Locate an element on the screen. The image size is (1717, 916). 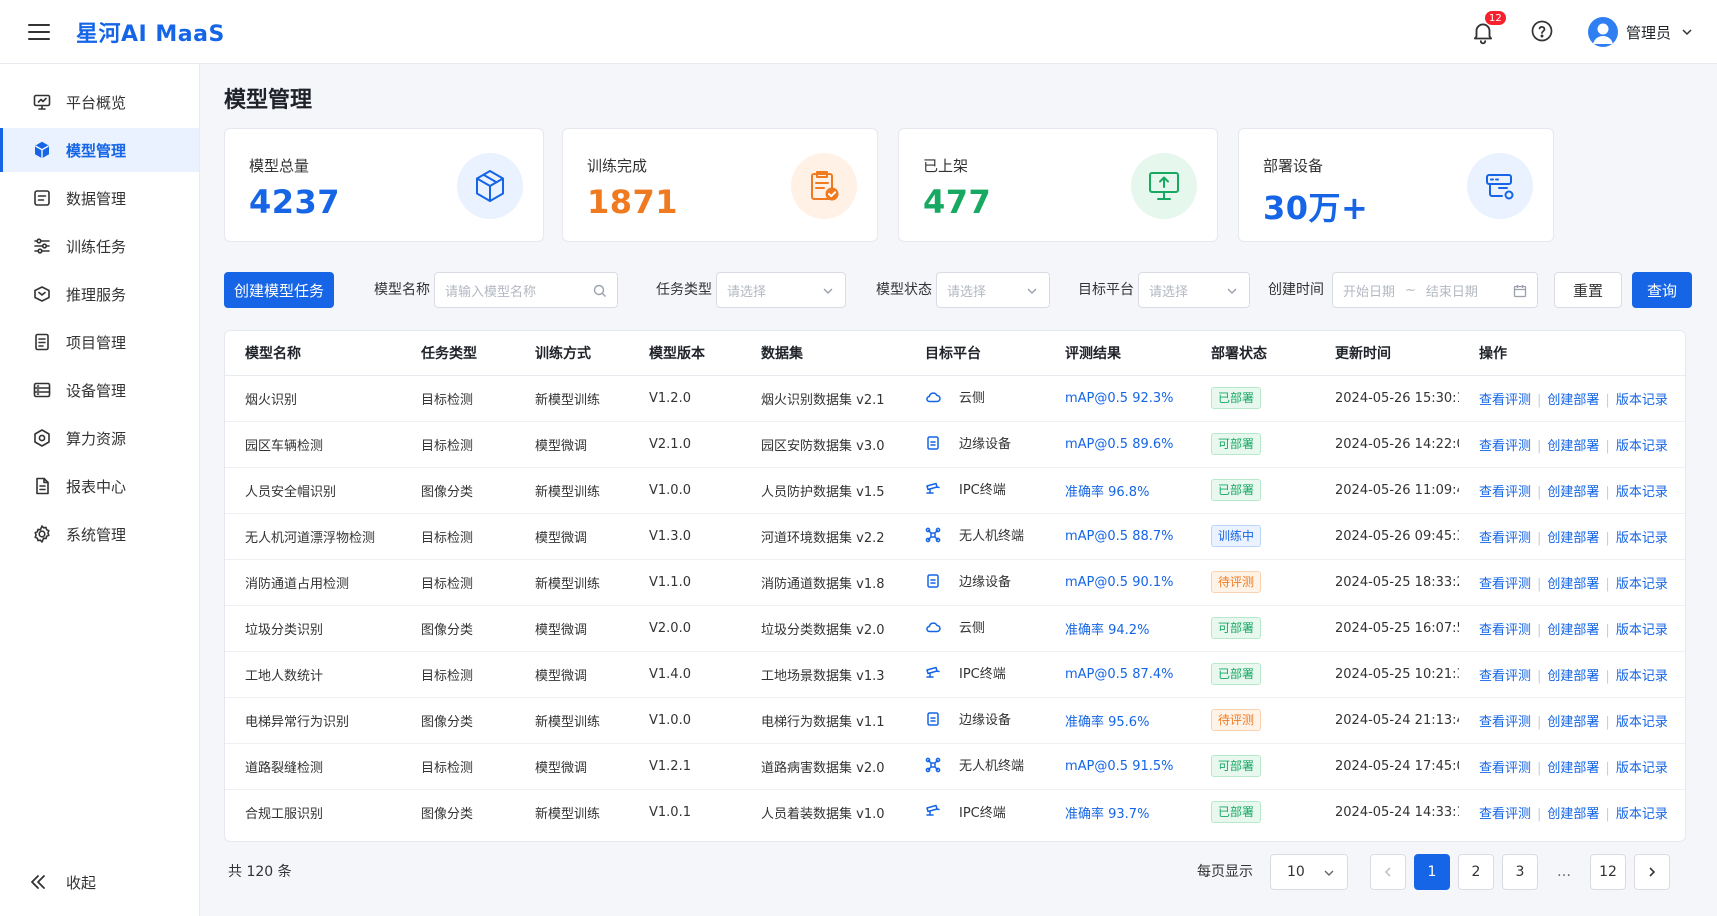
target-platform-select: 请选择 is located at coordinates (1194, 290).